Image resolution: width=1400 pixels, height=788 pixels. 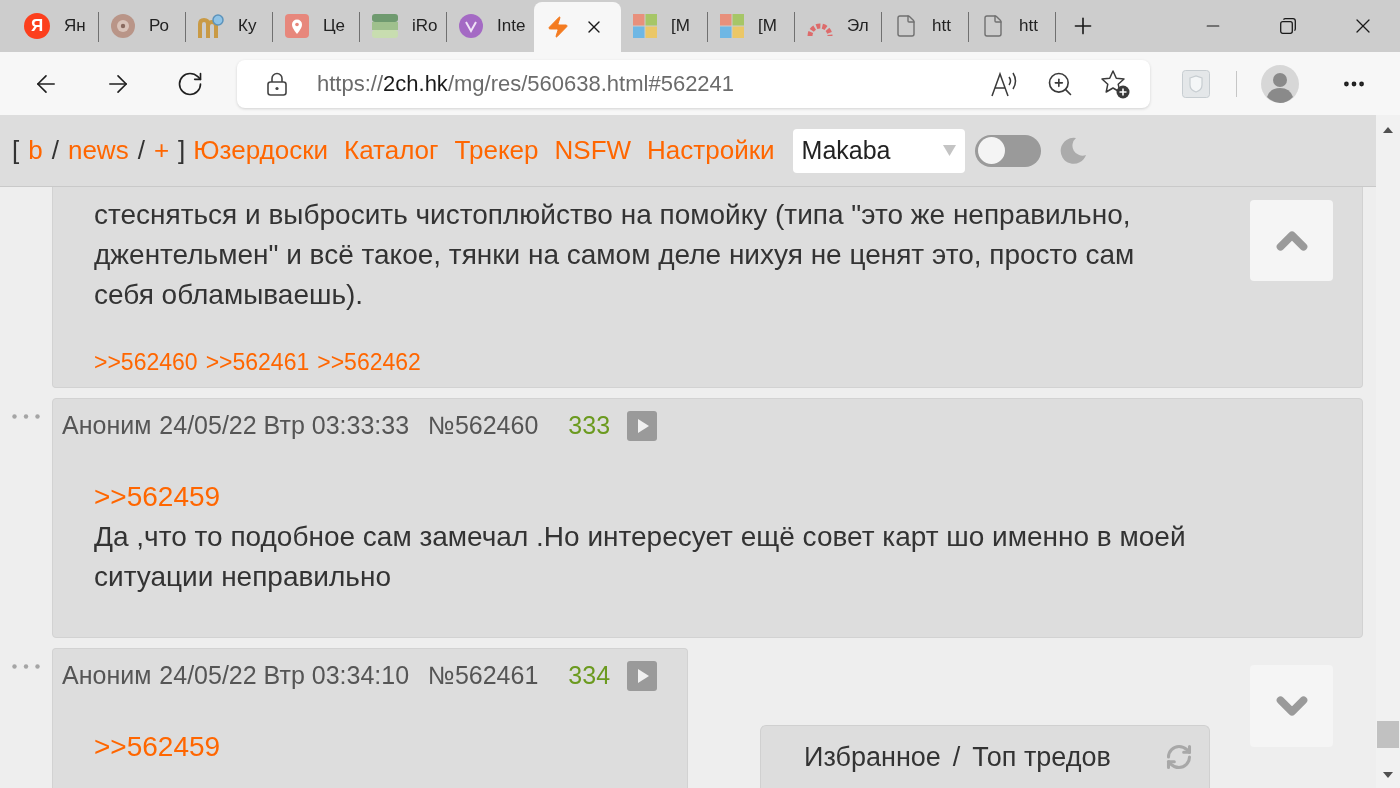 What do you see at coordinates (589, 426) in the screenshot?
I see `post-ordinal: 333` at bounding box center [589, 426].